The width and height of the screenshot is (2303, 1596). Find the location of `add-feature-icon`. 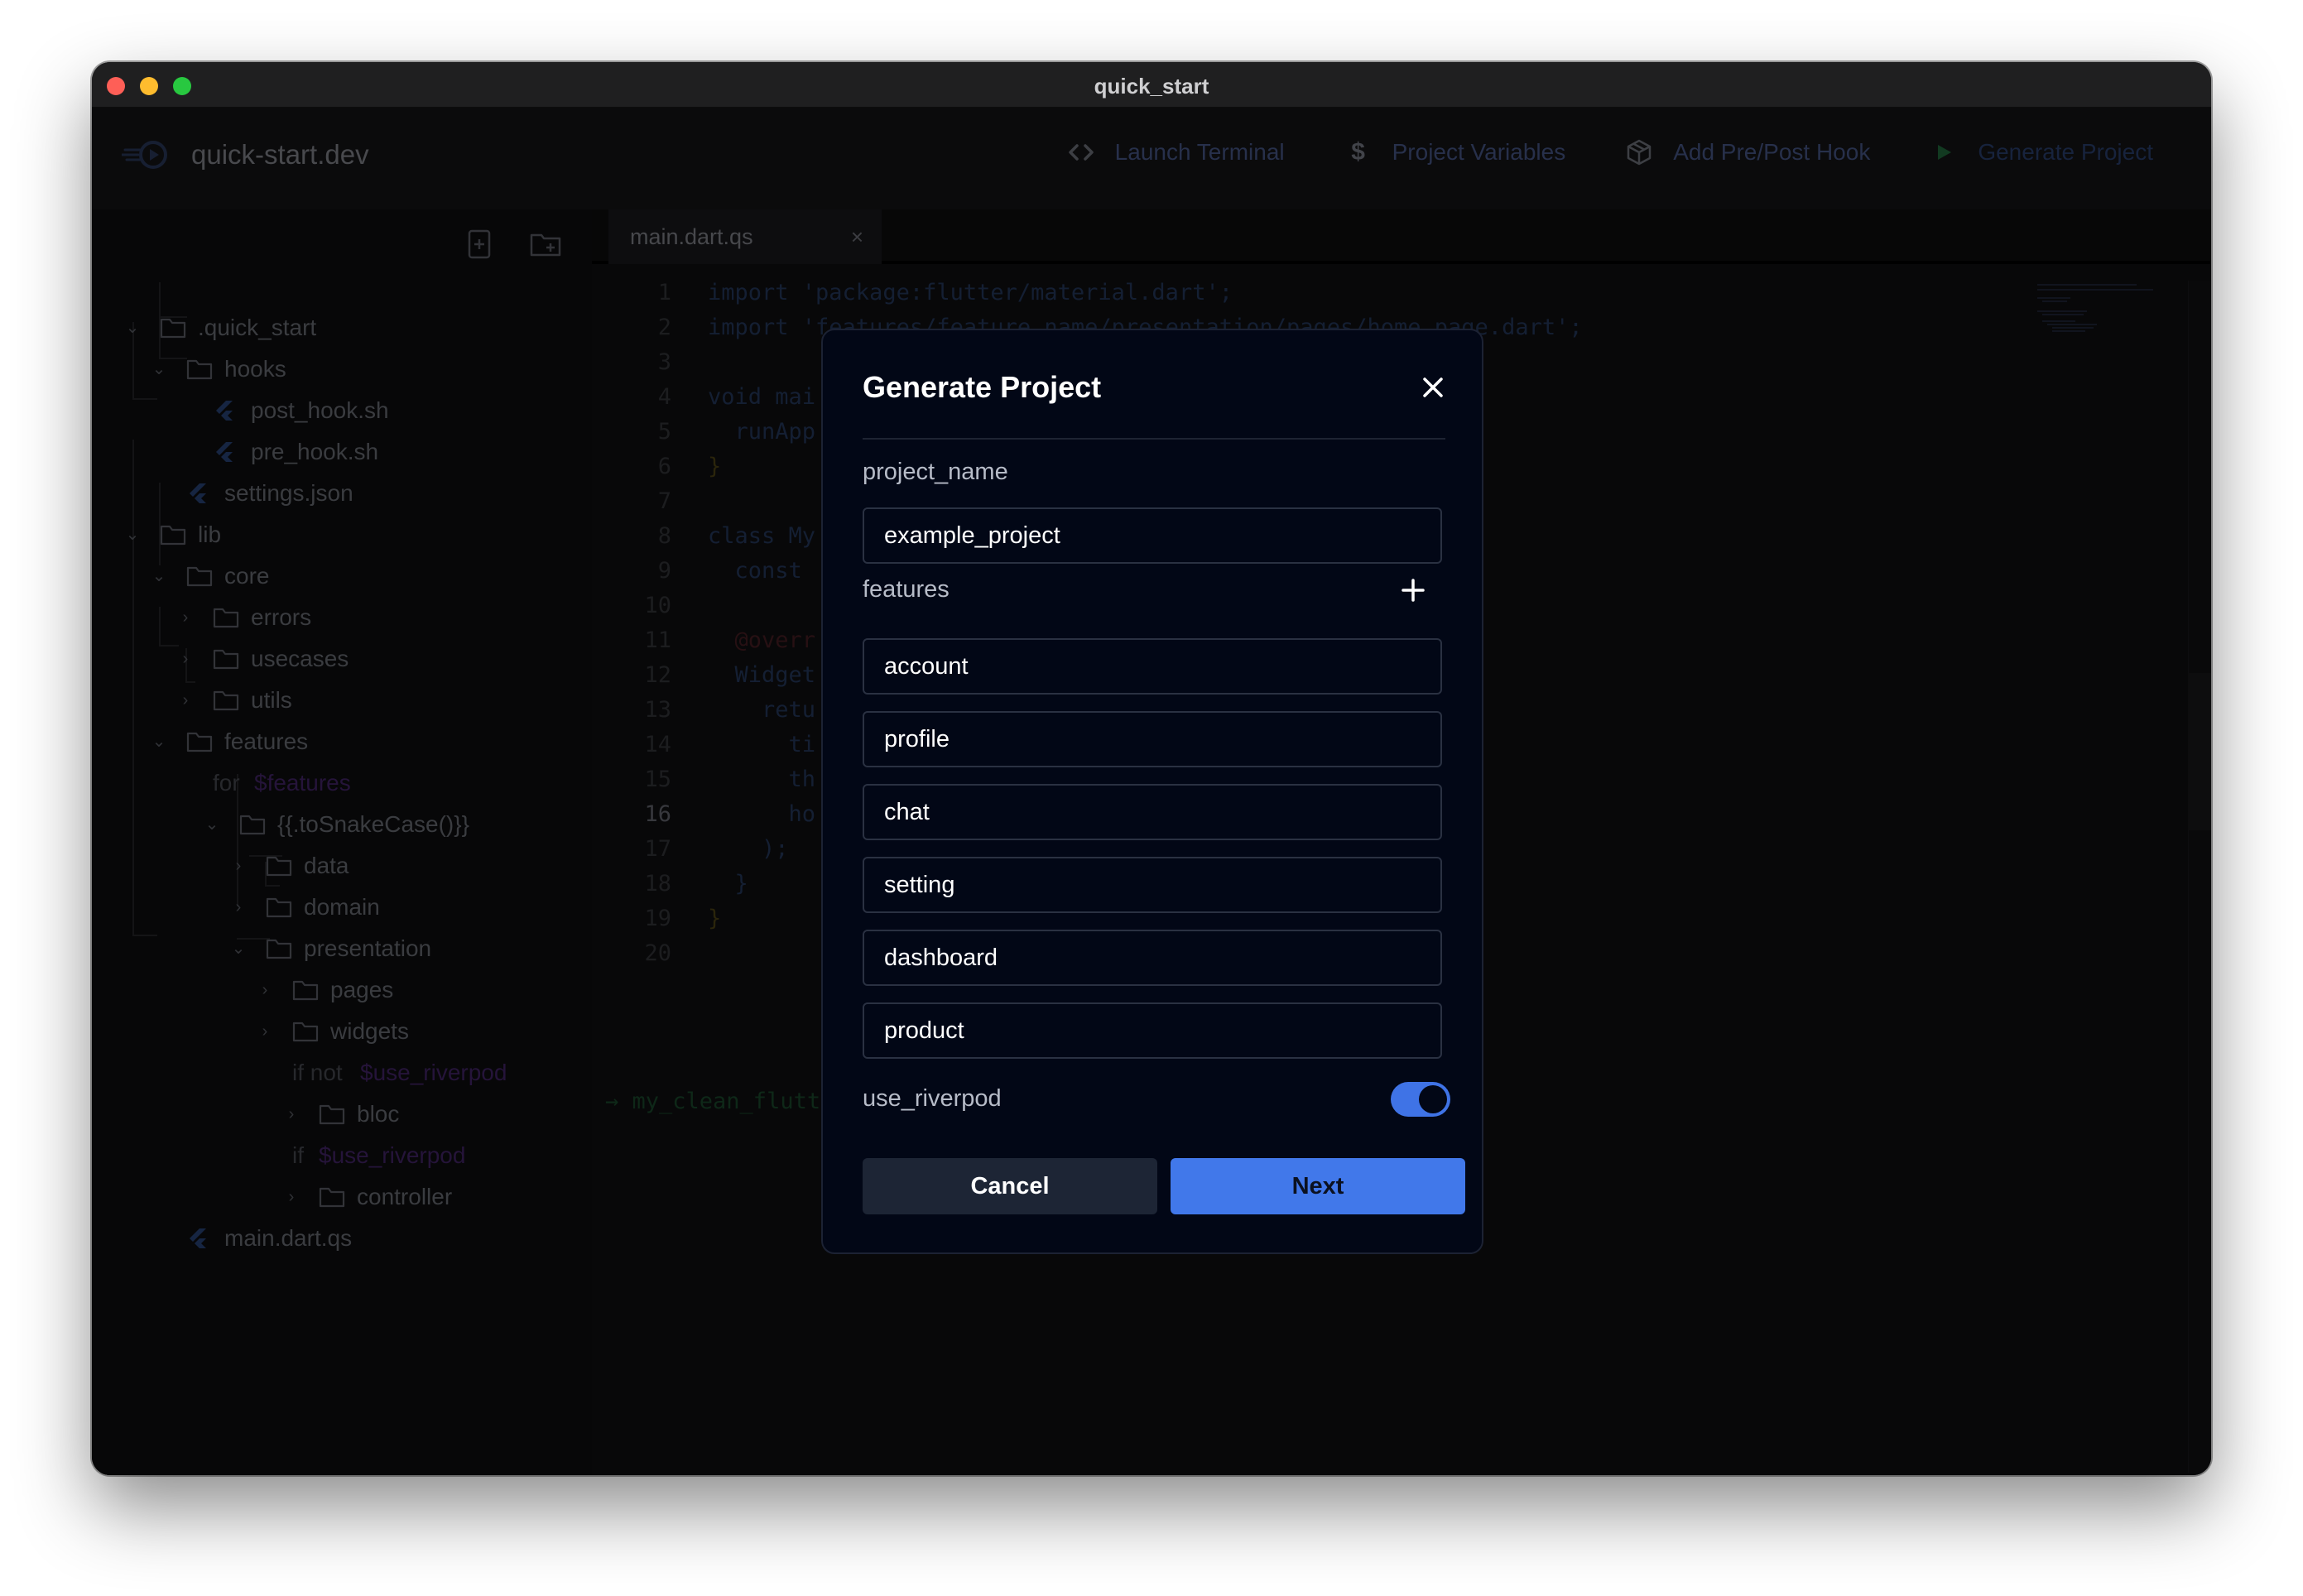

add-feature-icon is located at coordinates (1413, 590).